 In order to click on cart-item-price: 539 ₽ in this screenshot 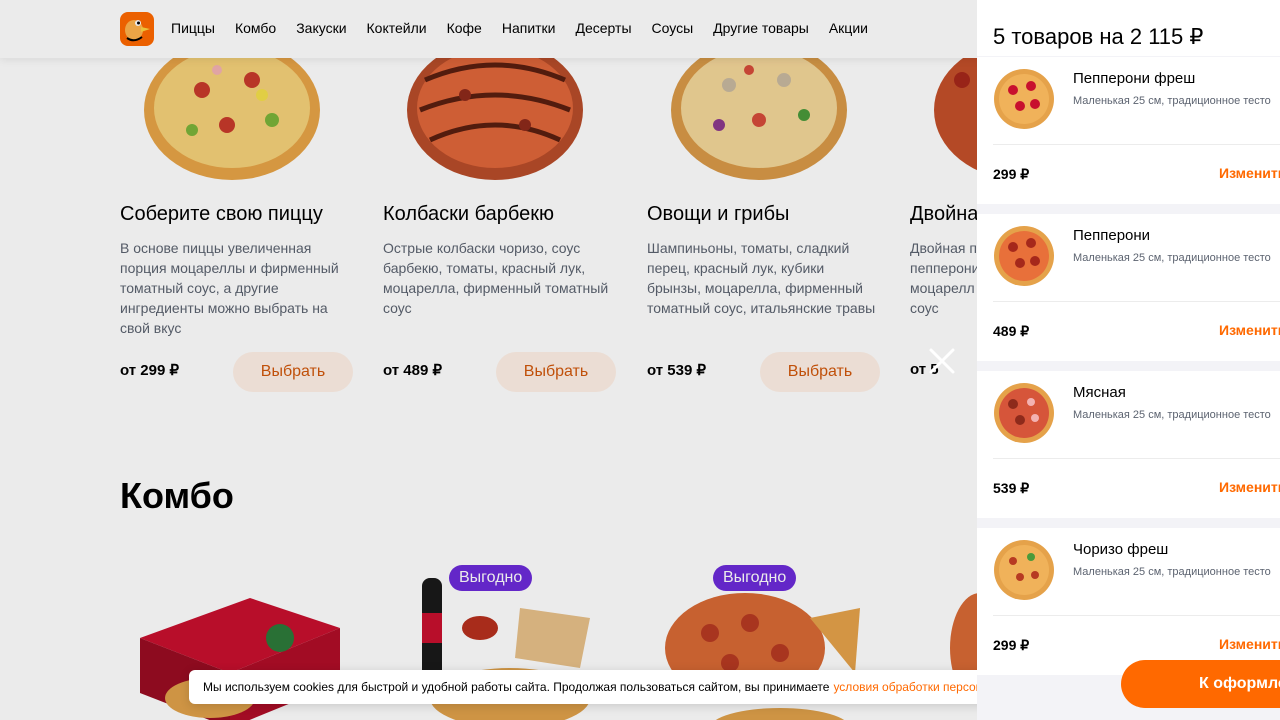, I will do `click(1011, 488)`.